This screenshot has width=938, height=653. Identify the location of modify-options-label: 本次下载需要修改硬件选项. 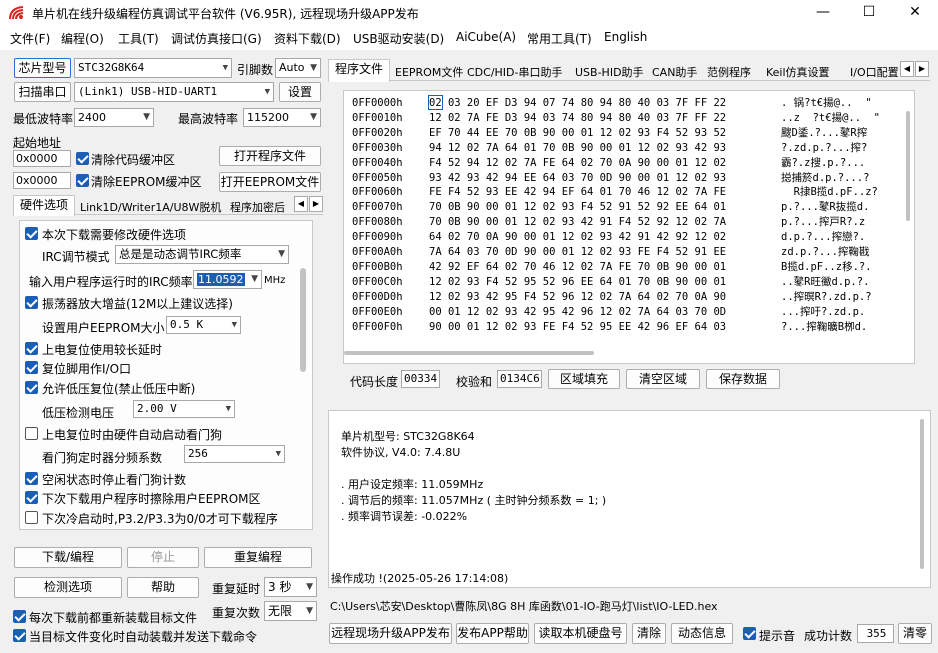
(114, 235).